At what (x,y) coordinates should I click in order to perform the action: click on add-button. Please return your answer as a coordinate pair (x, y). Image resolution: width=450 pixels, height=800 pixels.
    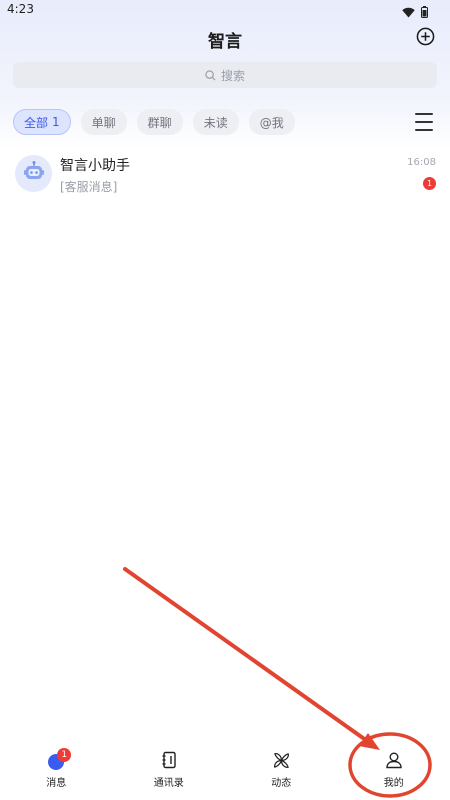
    Looking at the image, I should click on (425, 38).